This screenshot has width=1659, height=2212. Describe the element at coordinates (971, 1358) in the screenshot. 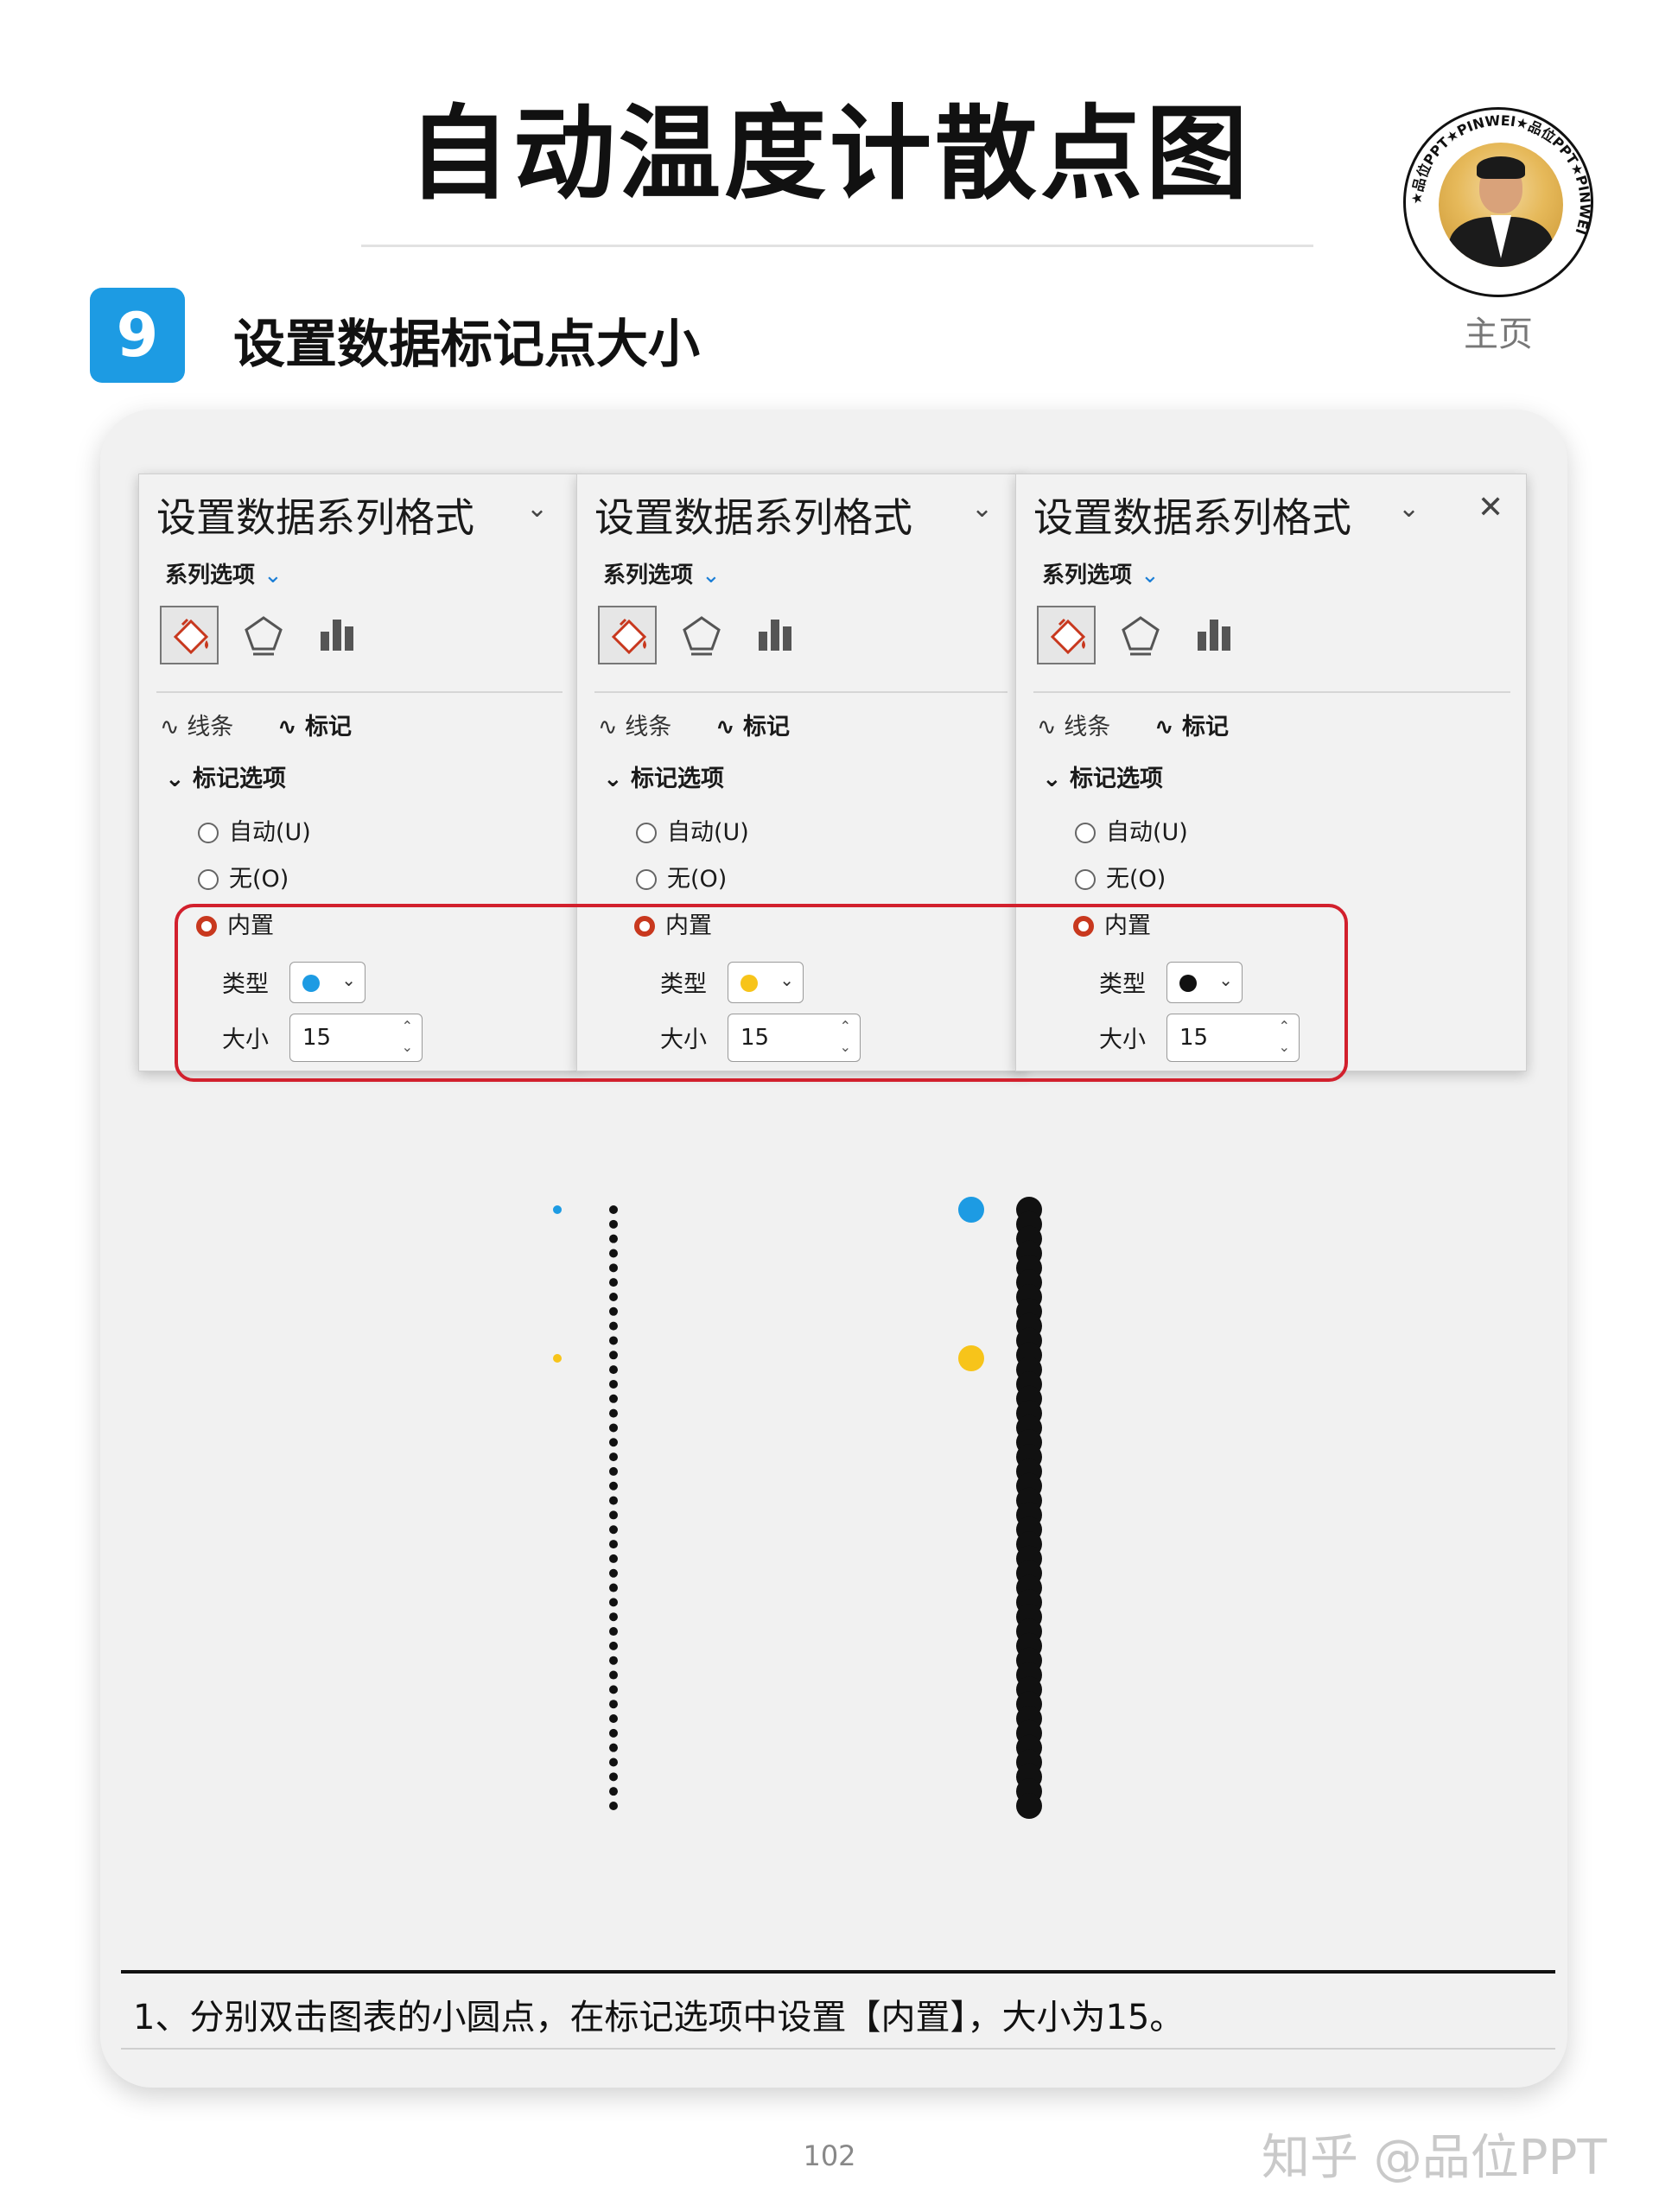

I see `yellow-marker-large` at that location.